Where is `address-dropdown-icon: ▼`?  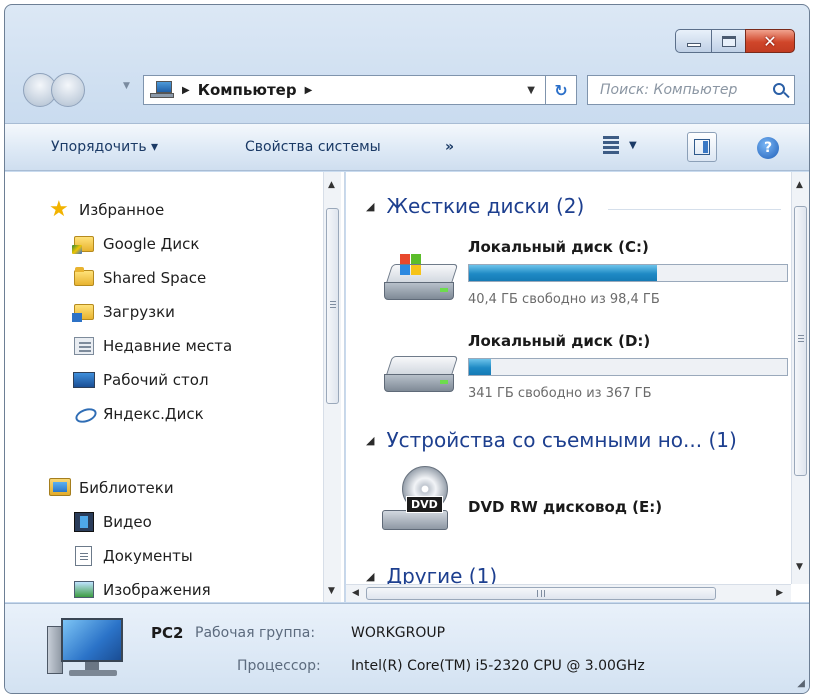
address-dropdown-icon: ▼ is located at coordinates (531, 90).